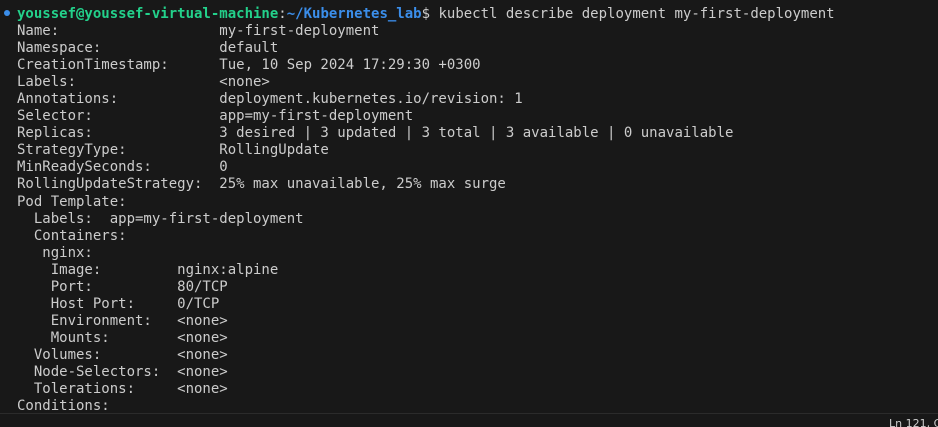 Image resolution: width=938 pixels, height=427 pixels. Describe the element at coordinates (143, 82) in the screenshot. I see `output-line: Labels: <none>` at that location.